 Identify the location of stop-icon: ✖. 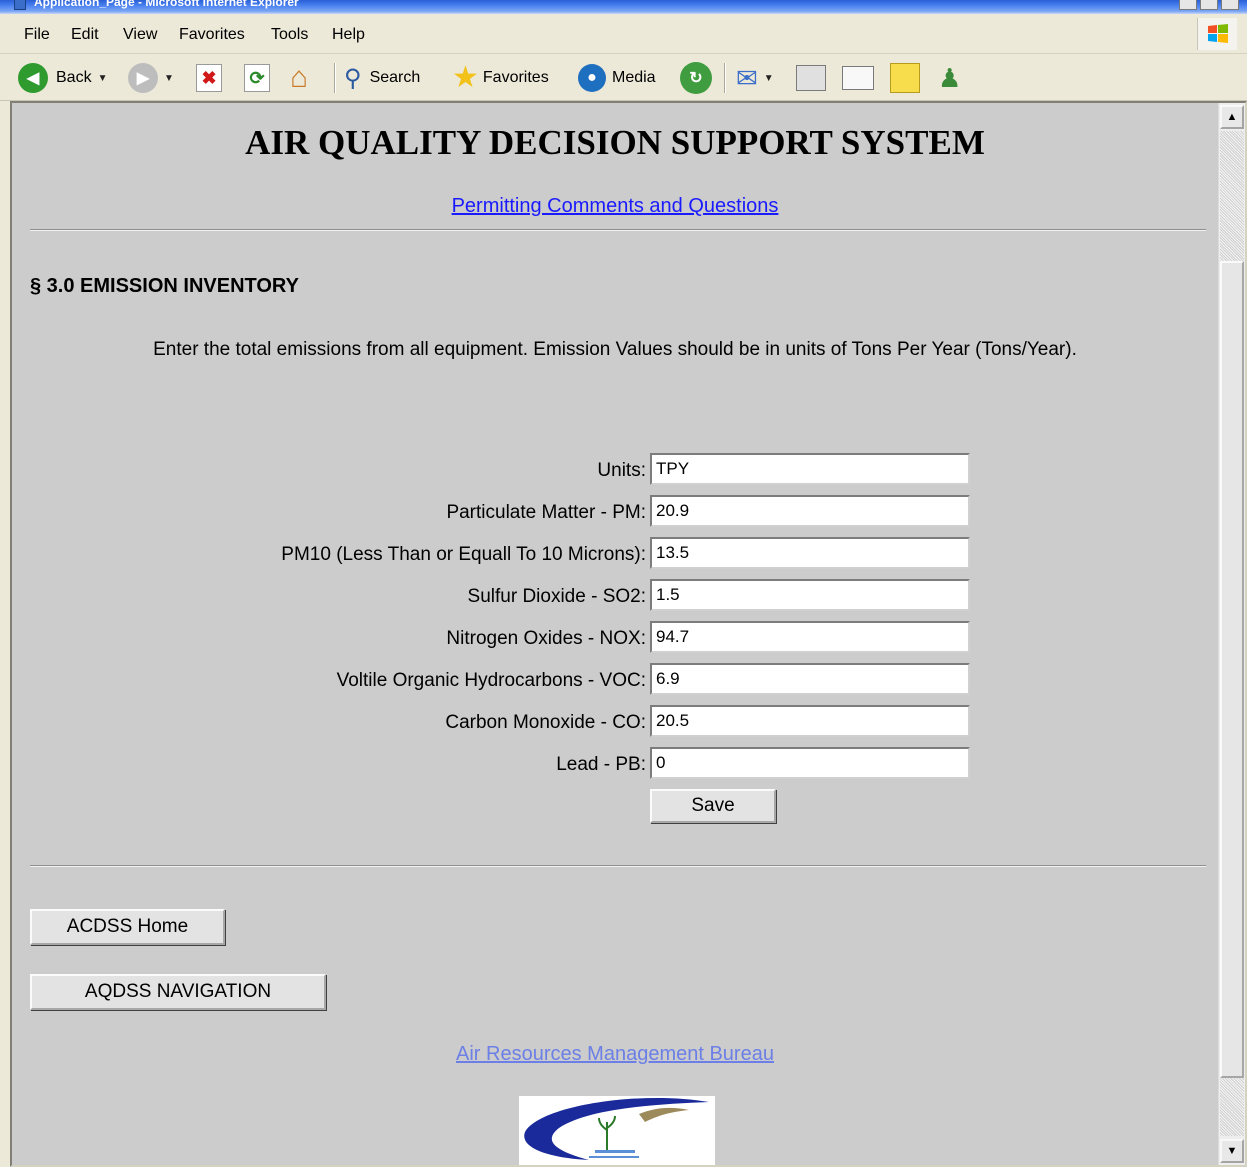
(209, 78).